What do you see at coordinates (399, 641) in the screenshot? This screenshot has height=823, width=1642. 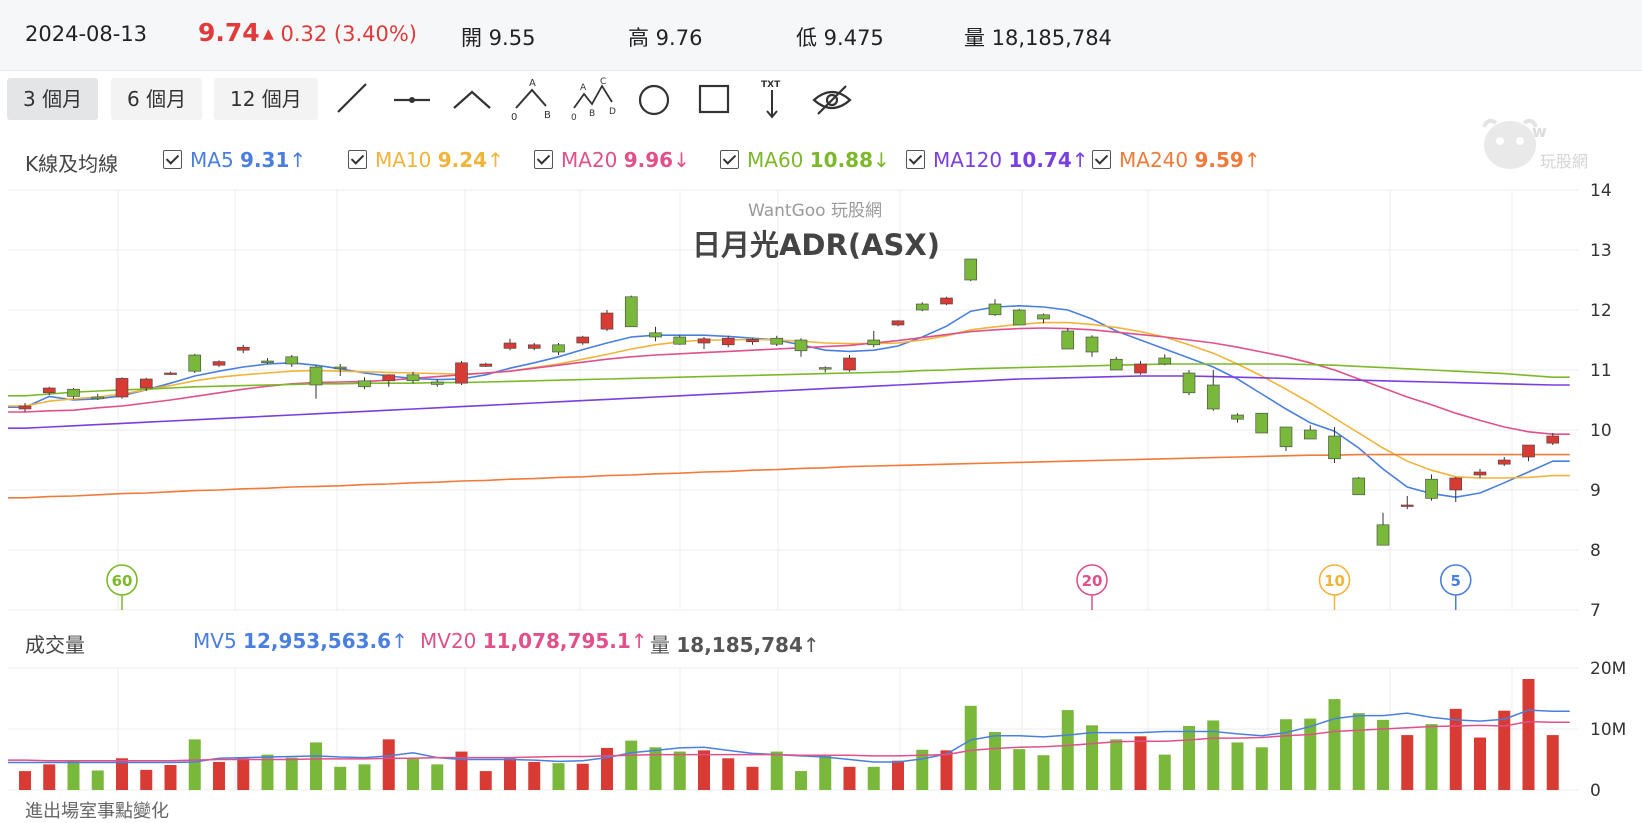 I see `mv5-trend: ↑` at bounding box center [399, 641].